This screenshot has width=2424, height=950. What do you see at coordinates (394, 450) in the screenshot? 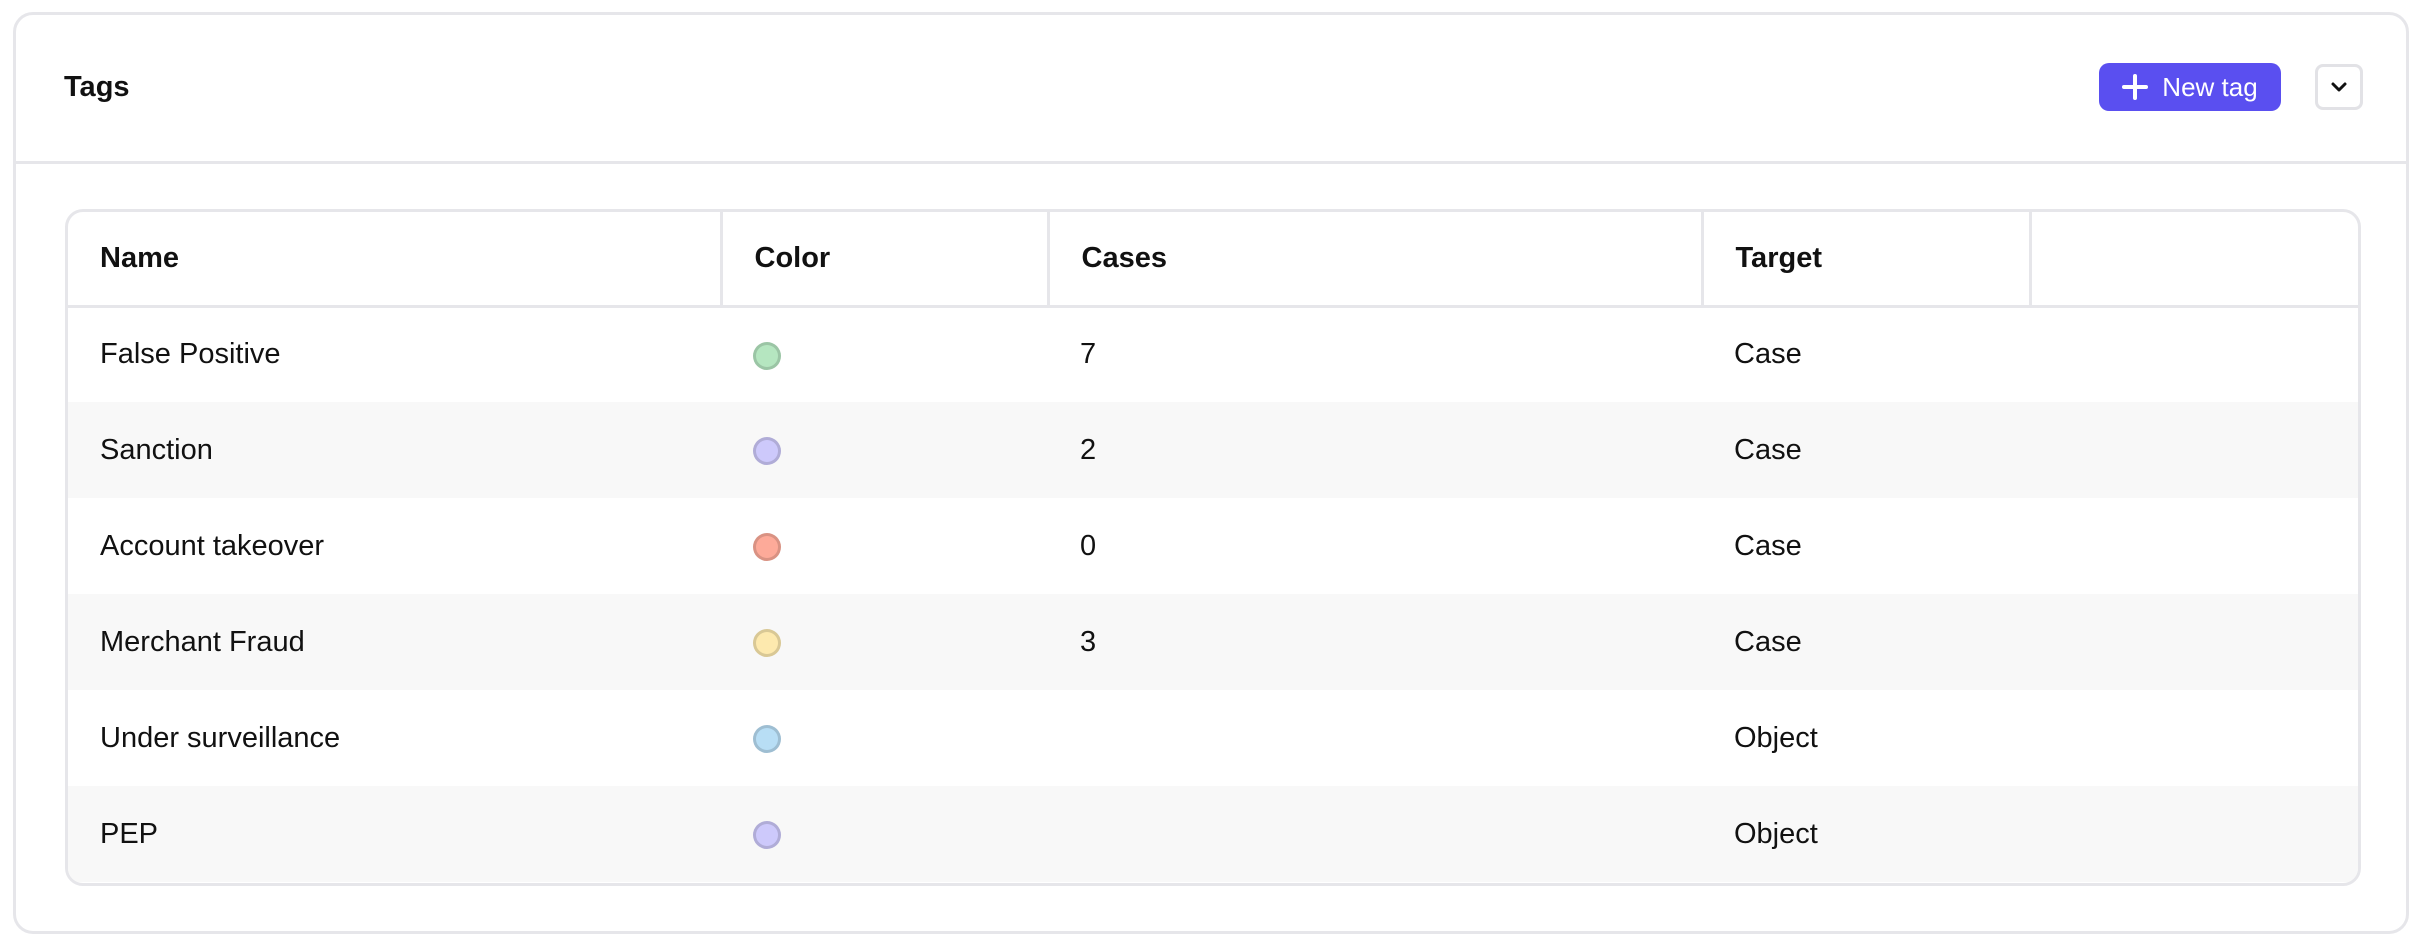
I see `tag-name: Sanction` at bounding box center [394, 450].